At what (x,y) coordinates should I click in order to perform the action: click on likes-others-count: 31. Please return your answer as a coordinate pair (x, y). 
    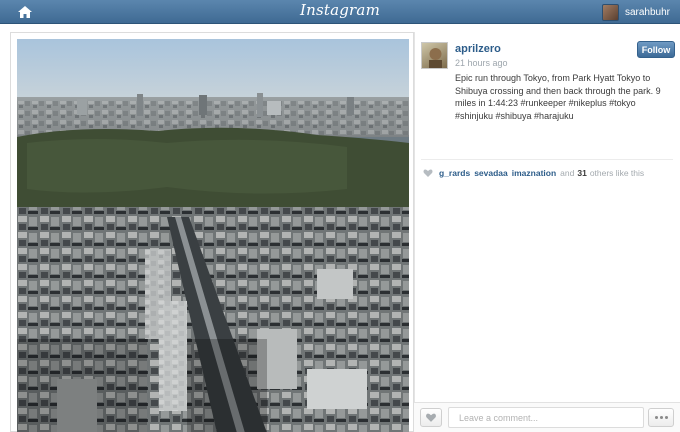
    Looking at the image, I should click on (581, 173).